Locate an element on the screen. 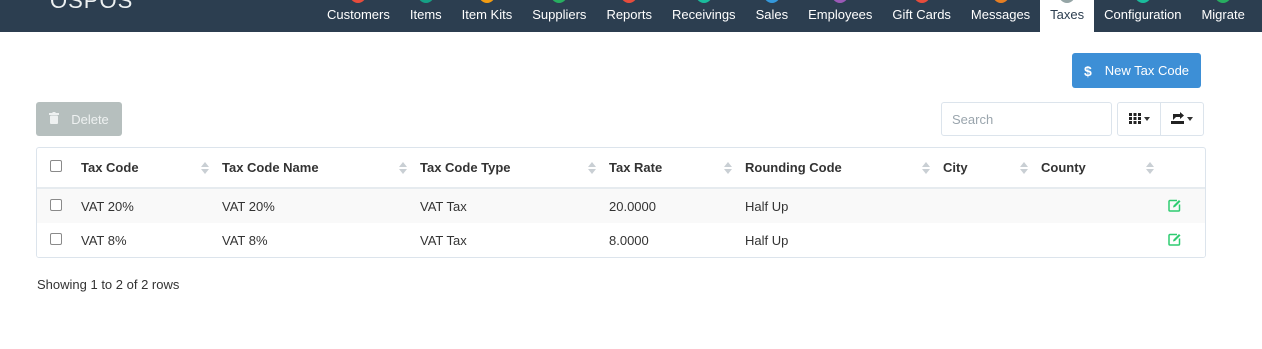 This screenshot has height=349, width=1262. trash-icon is located at coordinates (54, 119).